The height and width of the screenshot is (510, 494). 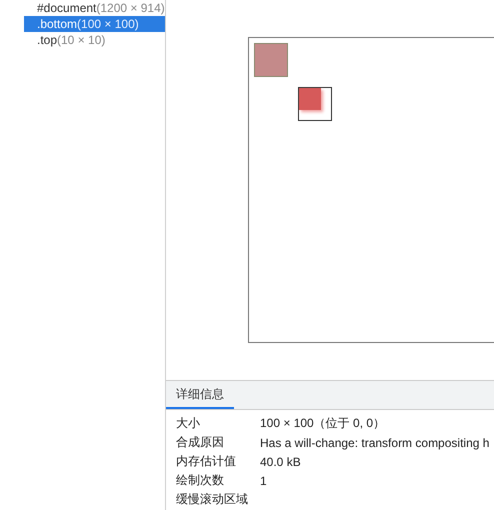 What do you see at coordinates (212, 499) in the screenshot?
I see `property-label: 缓慢滚动区域` at bounding box center [212, 499].